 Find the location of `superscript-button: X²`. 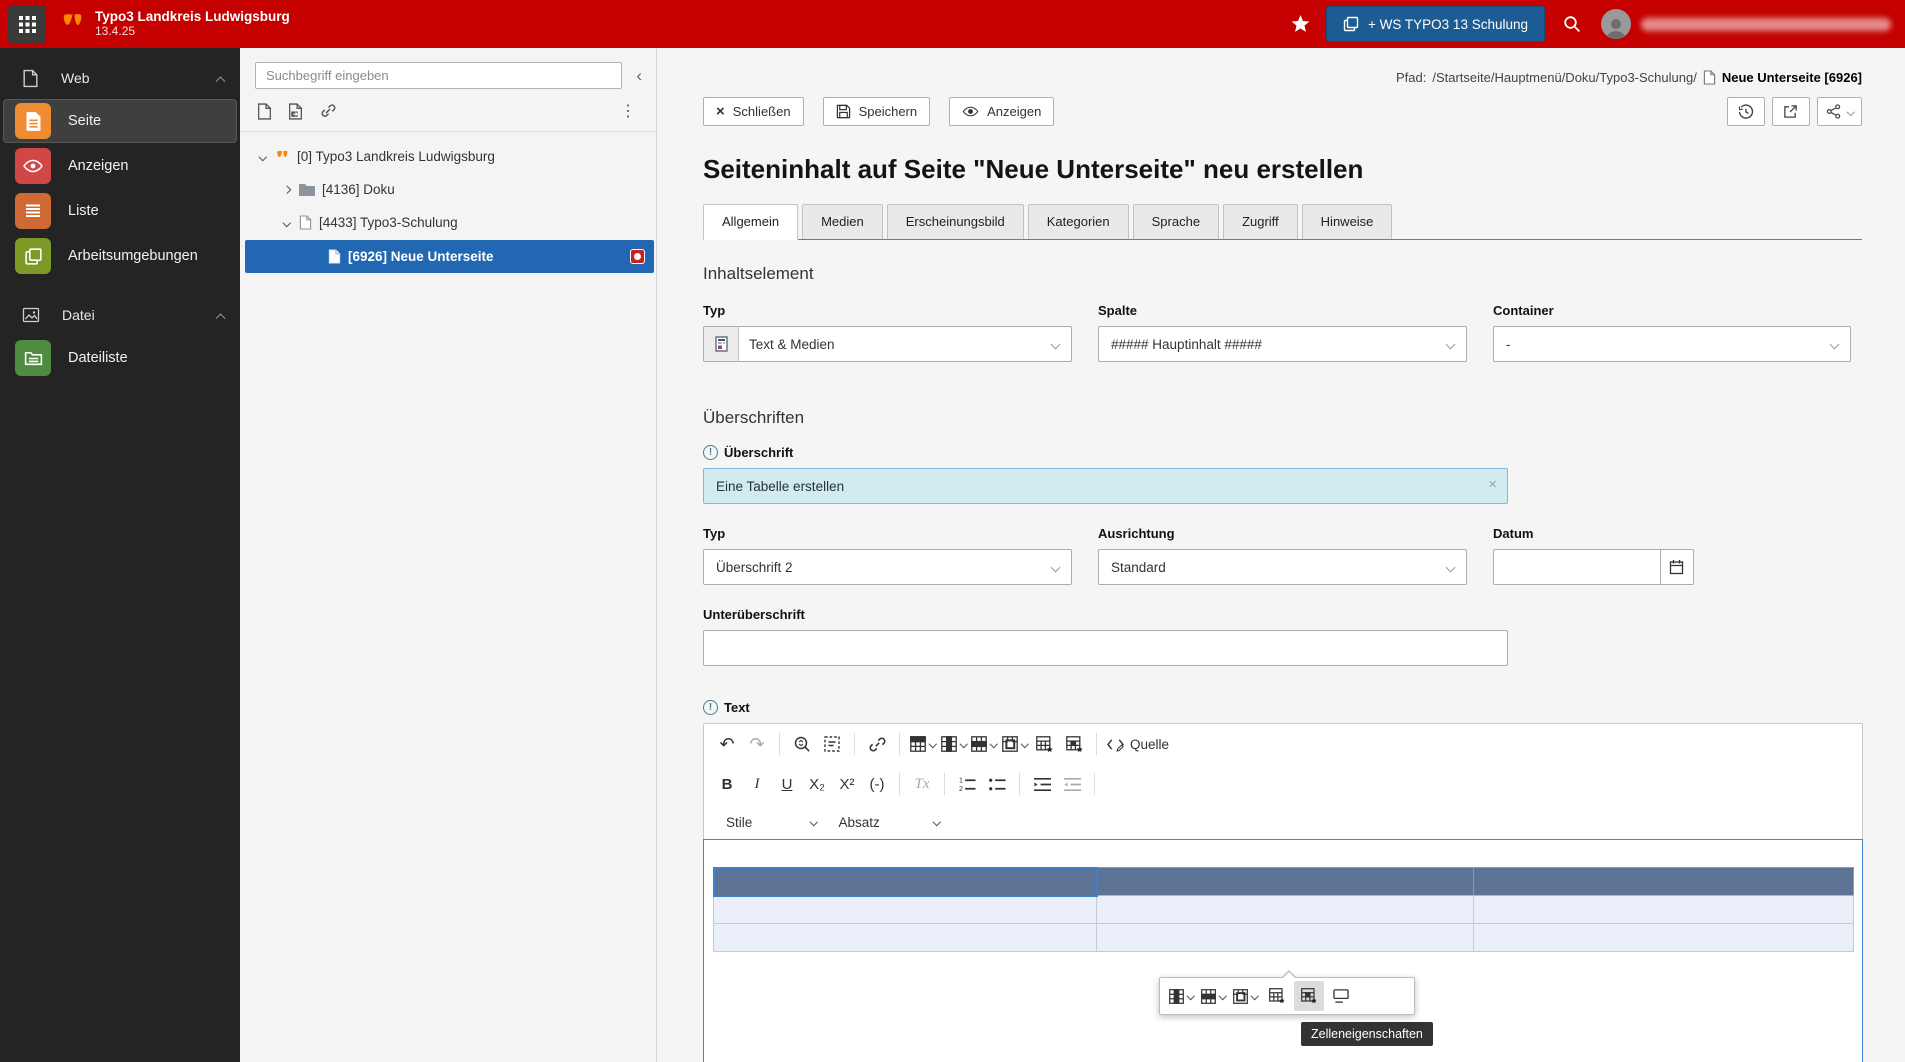

superscript-button: X² is located at coordinates (847, 784).